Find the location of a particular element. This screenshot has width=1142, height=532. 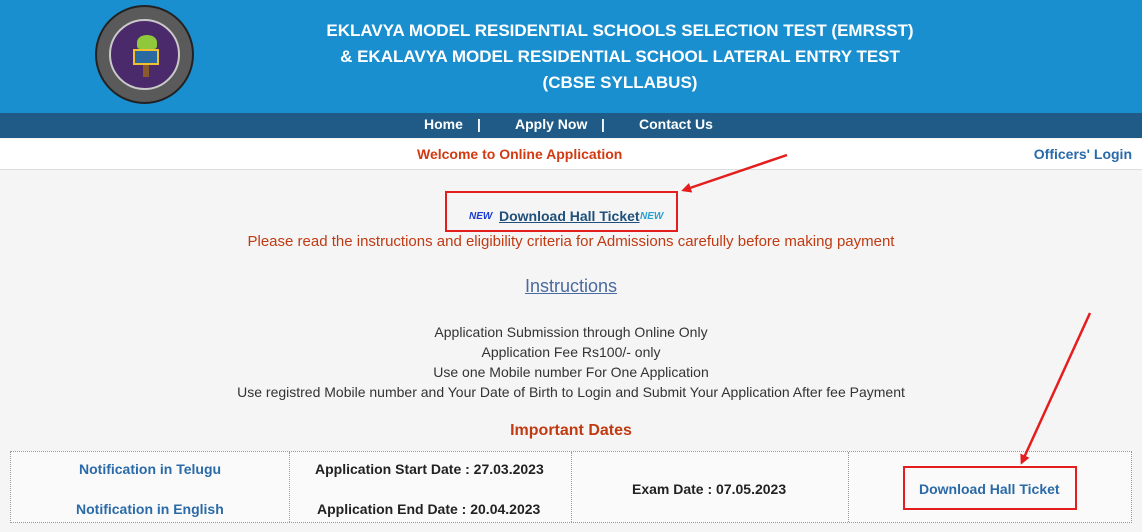

arrow-to-bottom-hall-ticket is located at coordinates (1056, 388).